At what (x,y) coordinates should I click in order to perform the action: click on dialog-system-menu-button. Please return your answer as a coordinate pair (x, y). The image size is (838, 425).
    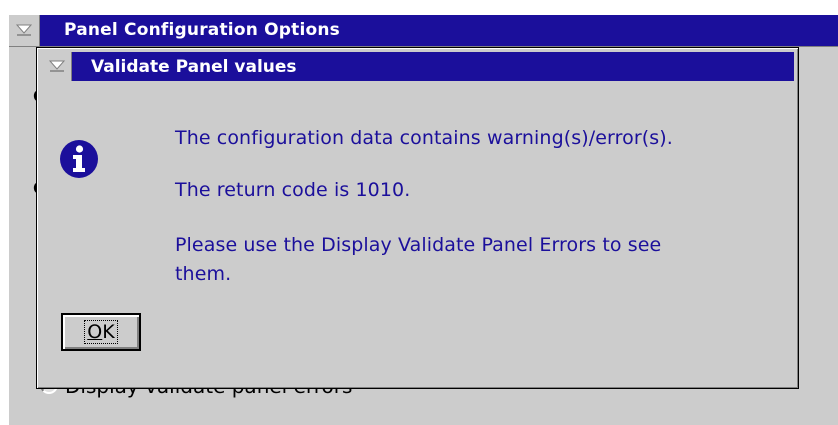
    Looking at the image, I should click on (56, 66).